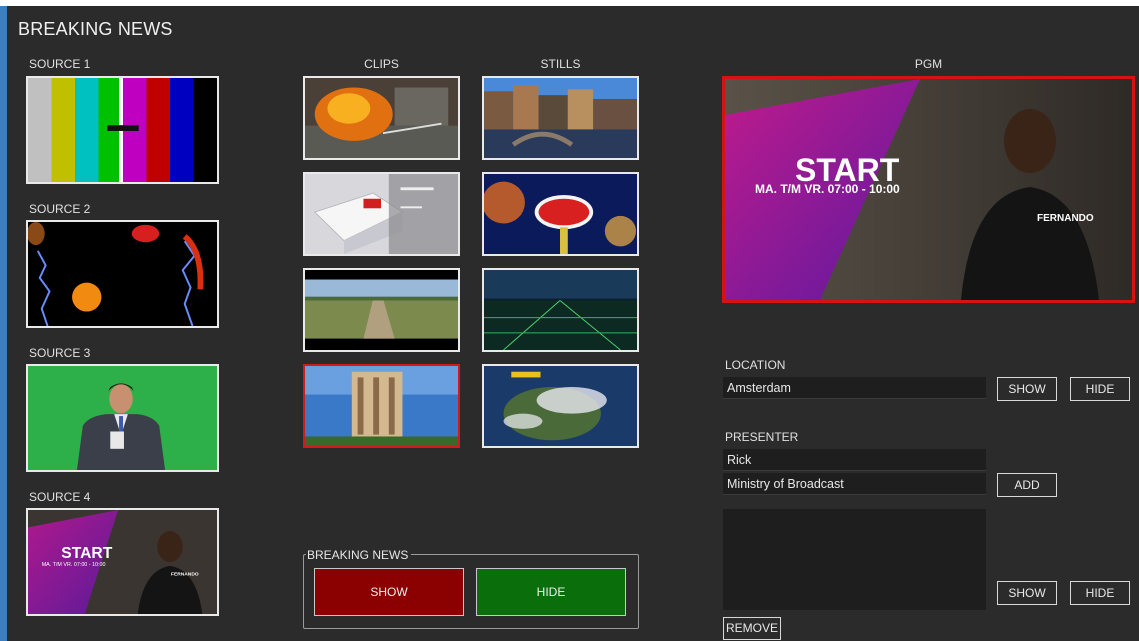  I want to click on source-1-thumbnail, so click(122, 130).